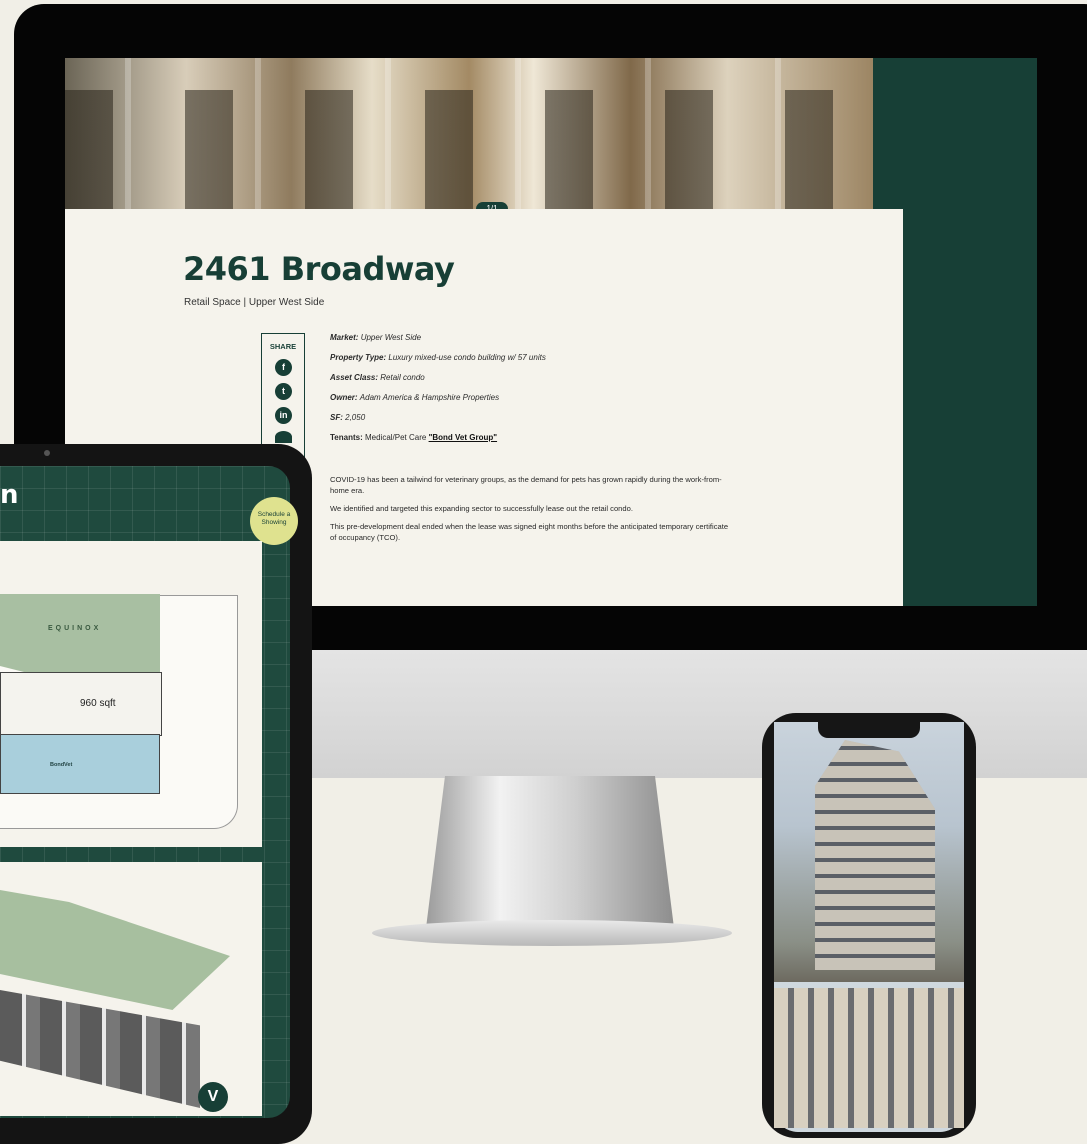 The width and height of the screenshot is (1087, 1144). Describe the element at coordinates (391, 337) in the screenshot. I see `fact-value: Upper West Side` at that location.